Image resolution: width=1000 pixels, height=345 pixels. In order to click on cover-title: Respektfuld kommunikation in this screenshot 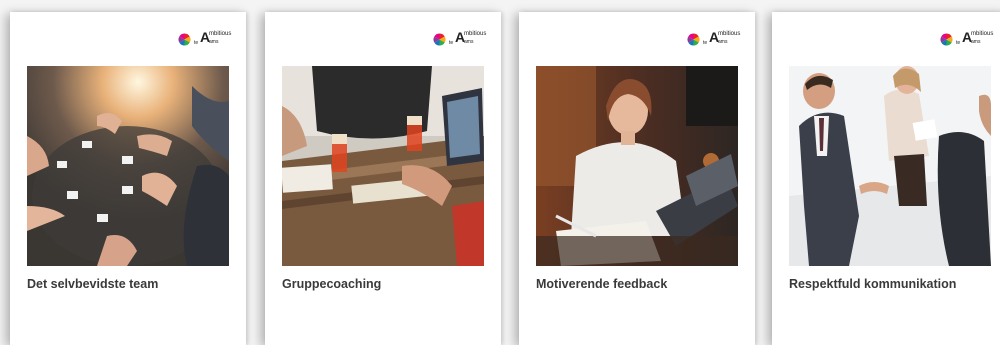, I will do `click(873, 284)`.